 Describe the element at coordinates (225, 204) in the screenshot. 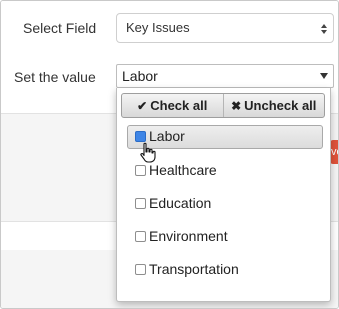

I see `option-education: Education` at that location.